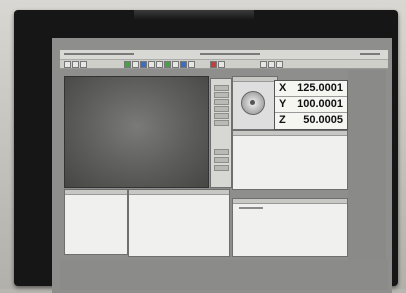 The image size is (406, 293). I want to click on y-axis-label: Y, so click(283, 104).